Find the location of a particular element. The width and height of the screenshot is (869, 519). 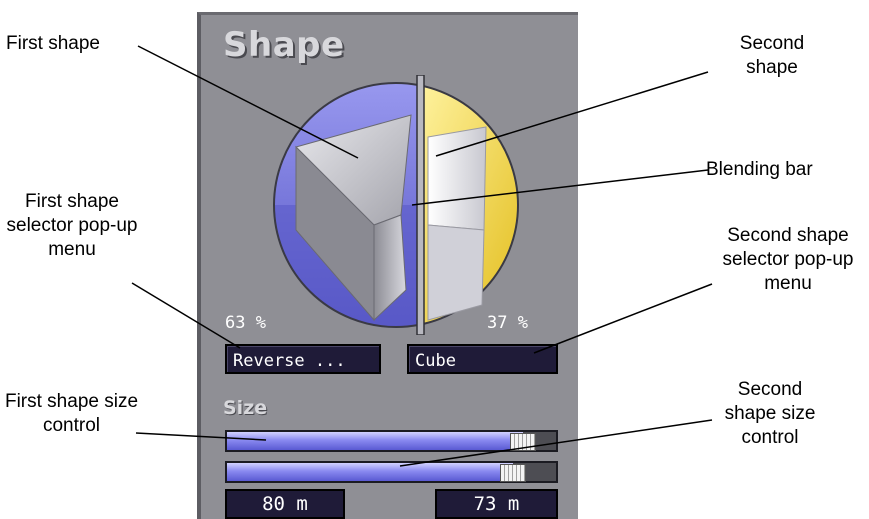

callout-first-size: First shape size control is located at coordinates (71, 413).